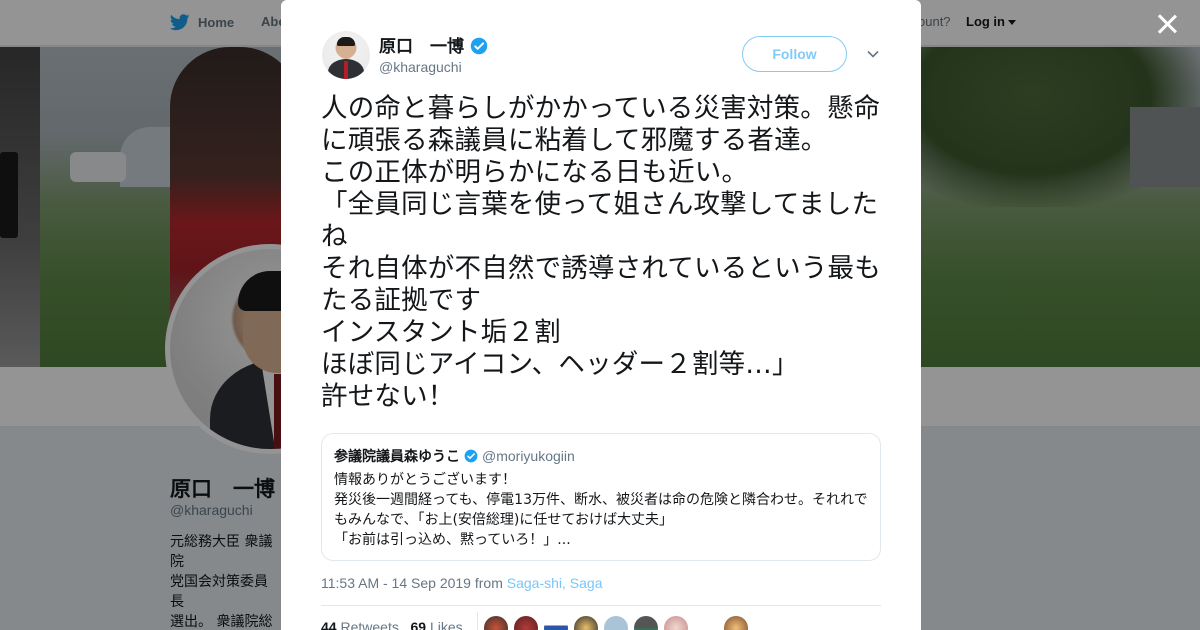 This screenshot has width=1200, height=630. I want to click on author-handle: @kharaguchi, so click(420, 67).